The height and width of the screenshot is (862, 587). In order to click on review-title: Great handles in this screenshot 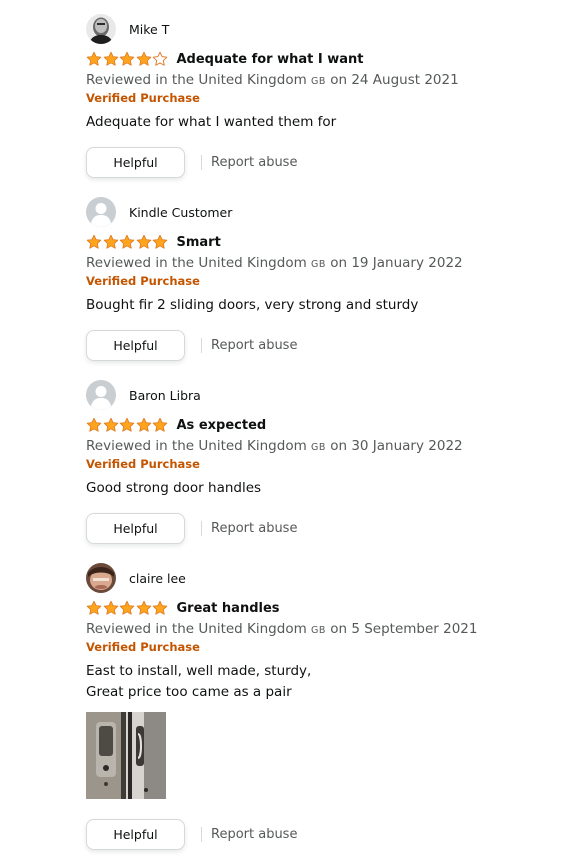, I will do `click(228, 608)`.